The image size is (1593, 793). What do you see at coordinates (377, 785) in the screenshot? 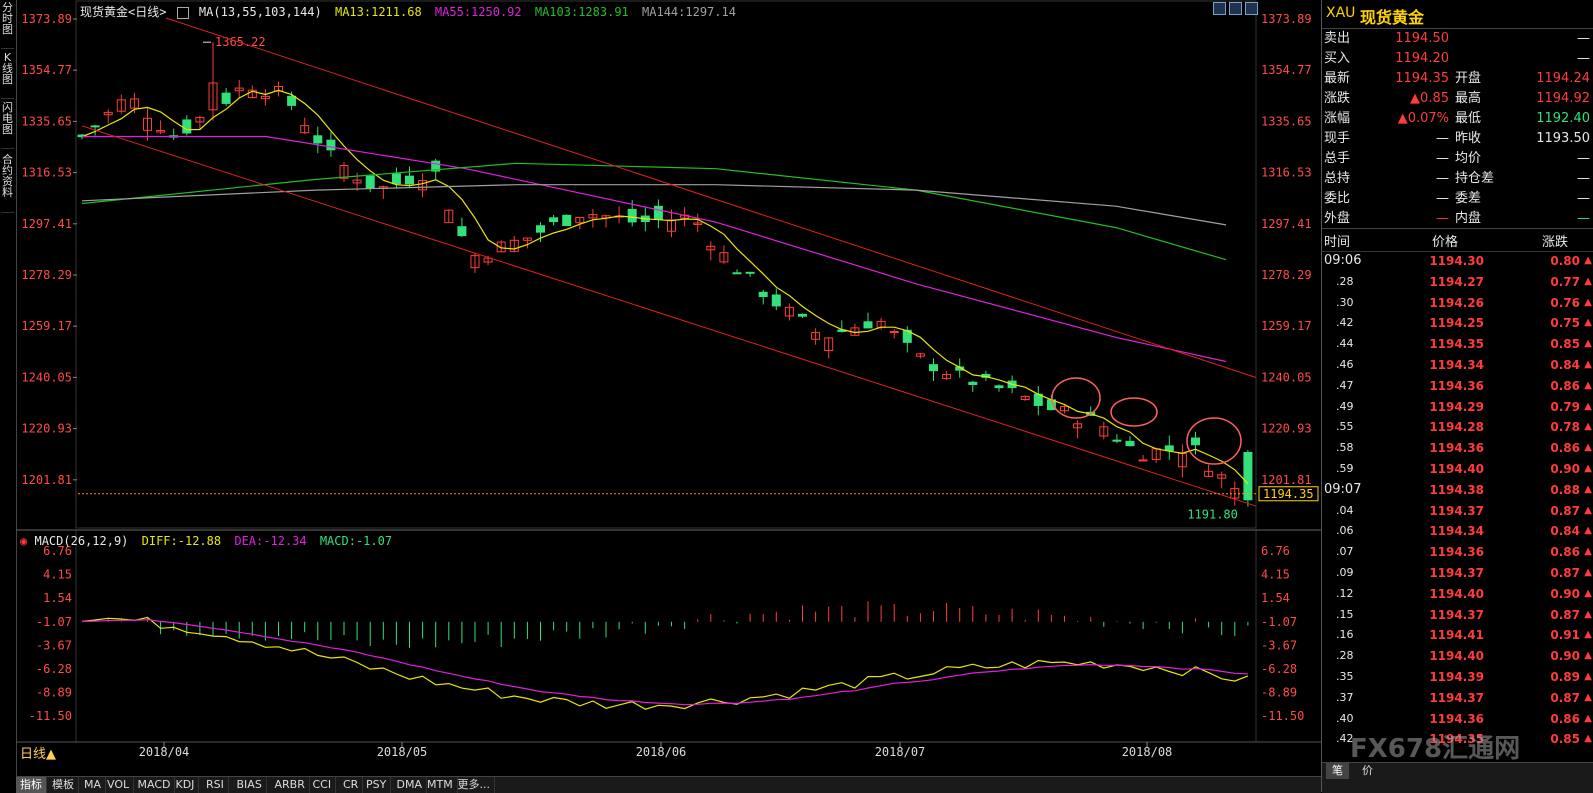
I see `indicator-tab: PSY` at bounding box center [377, 785].